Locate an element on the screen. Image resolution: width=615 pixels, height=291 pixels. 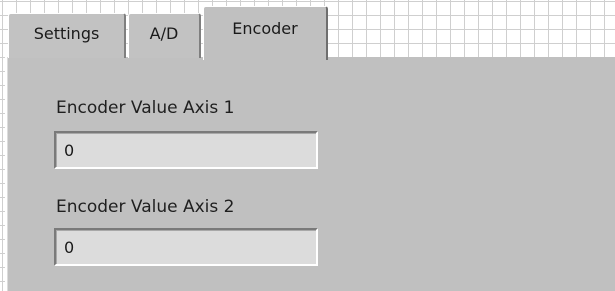
tab-settings: Settings is located at coordinates (67, 35).